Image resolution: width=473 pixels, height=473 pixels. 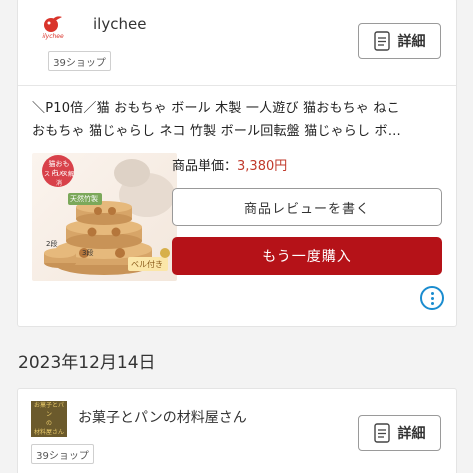 I want to click on shop-logo-text: ilychee, so click(x=53, y=36).